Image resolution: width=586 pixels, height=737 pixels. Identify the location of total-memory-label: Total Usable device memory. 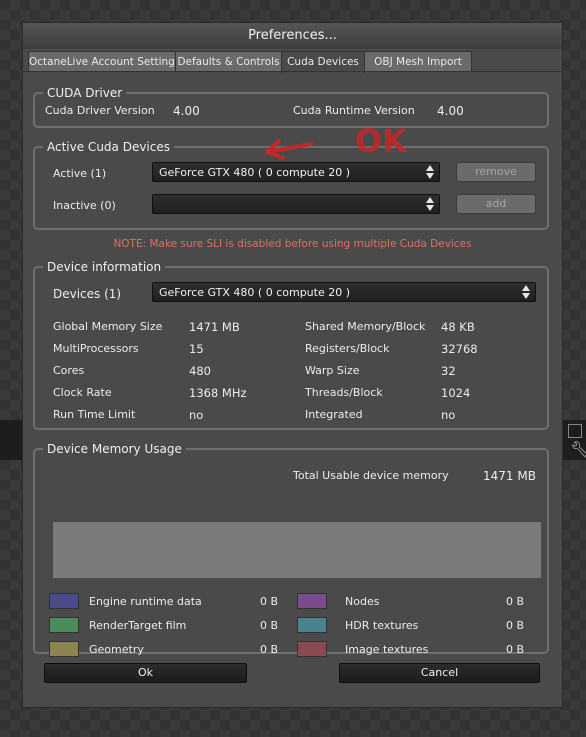
(371, 475).